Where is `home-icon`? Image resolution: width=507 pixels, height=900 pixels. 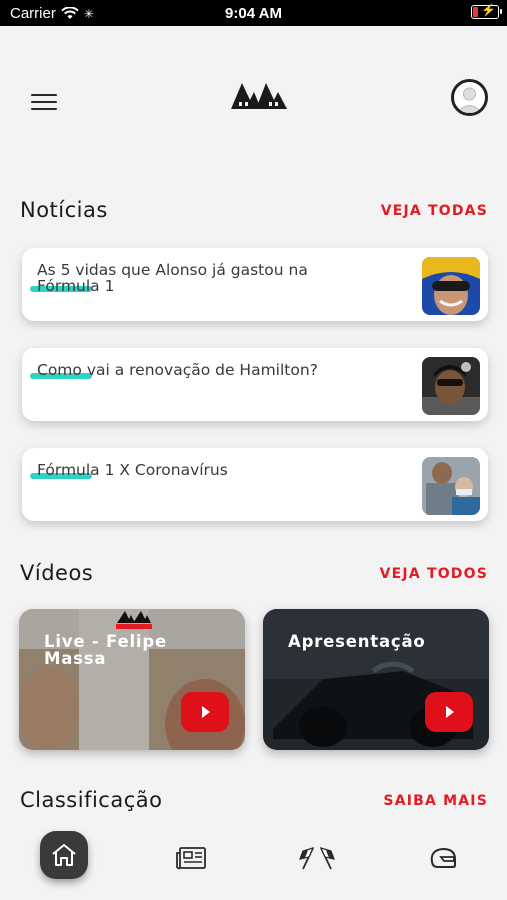 home-icon is located at coordinates (64, 855).